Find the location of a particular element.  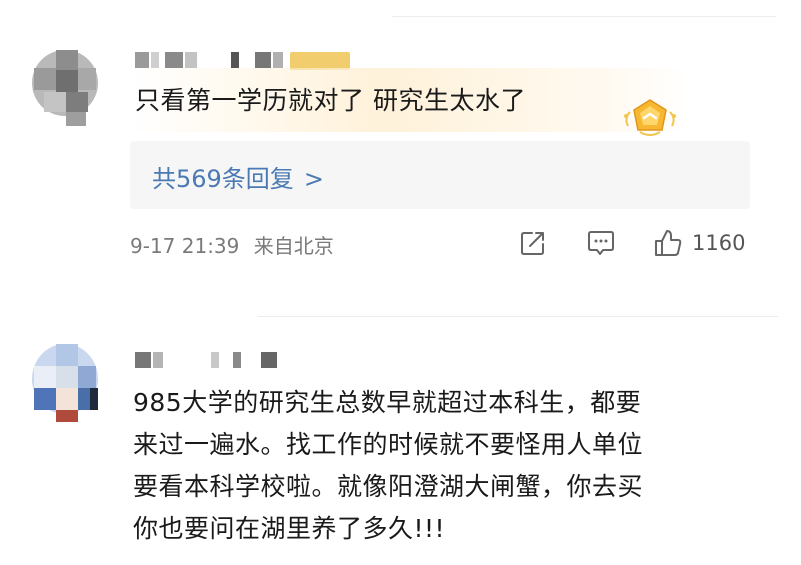

like-icon is located at coordinates (668, 243).